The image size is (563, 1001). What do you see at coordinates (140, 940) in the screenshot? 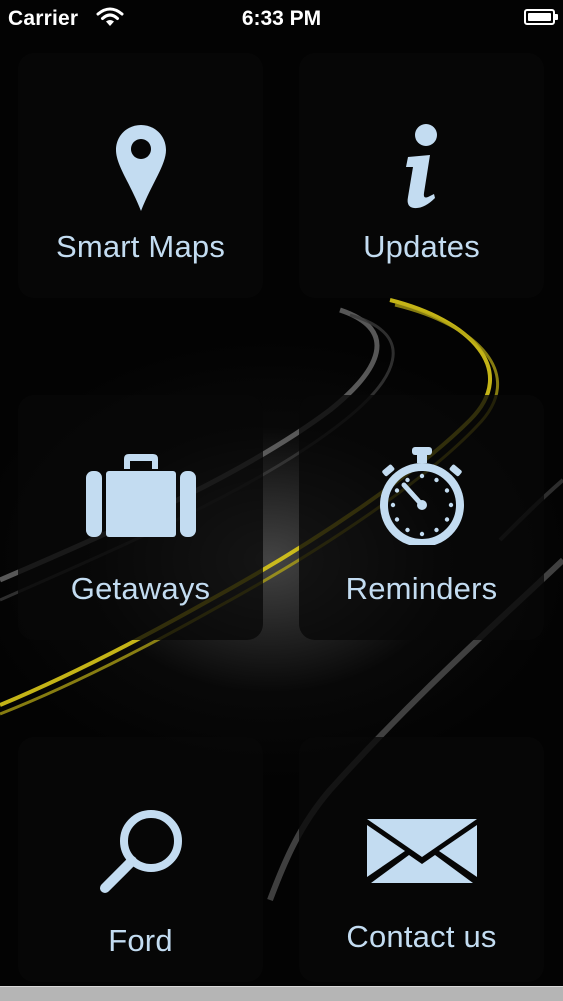
I see `tile-label: Ford` at bounding box center [140, 940].